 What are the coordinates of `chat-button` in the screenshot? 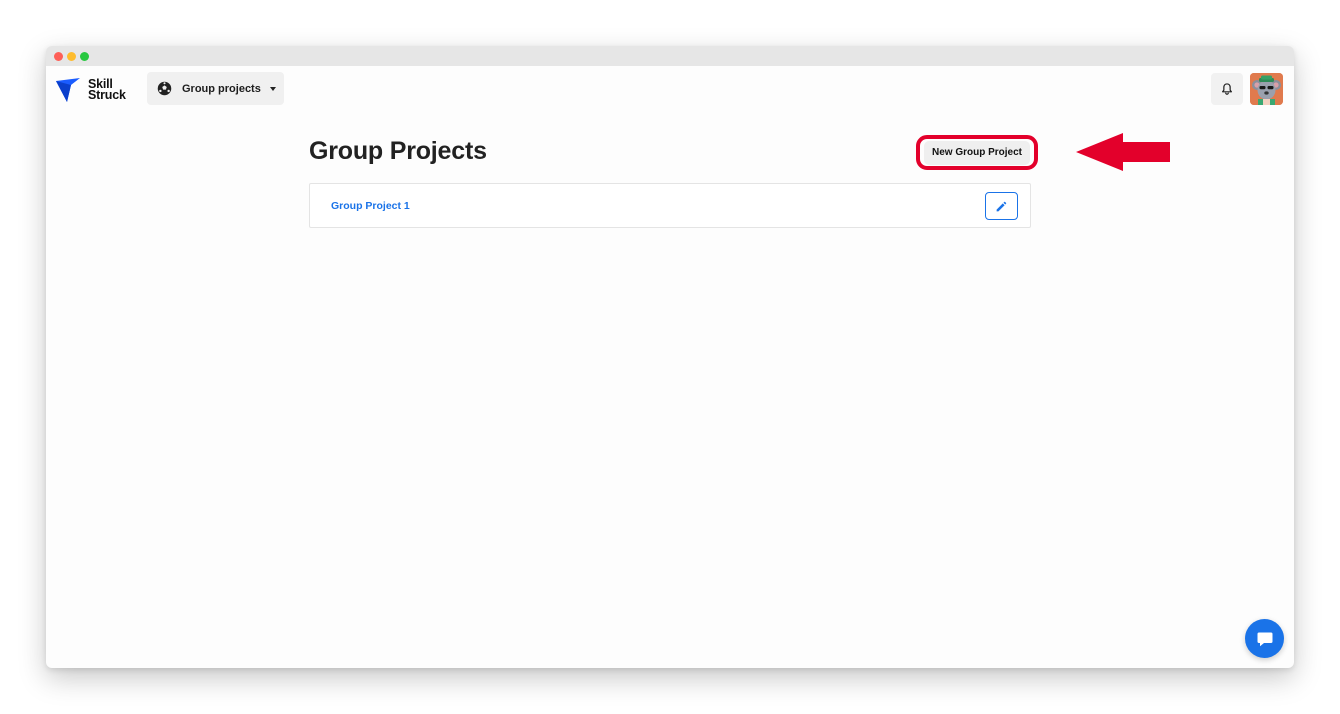 It's located at (1264, 638).